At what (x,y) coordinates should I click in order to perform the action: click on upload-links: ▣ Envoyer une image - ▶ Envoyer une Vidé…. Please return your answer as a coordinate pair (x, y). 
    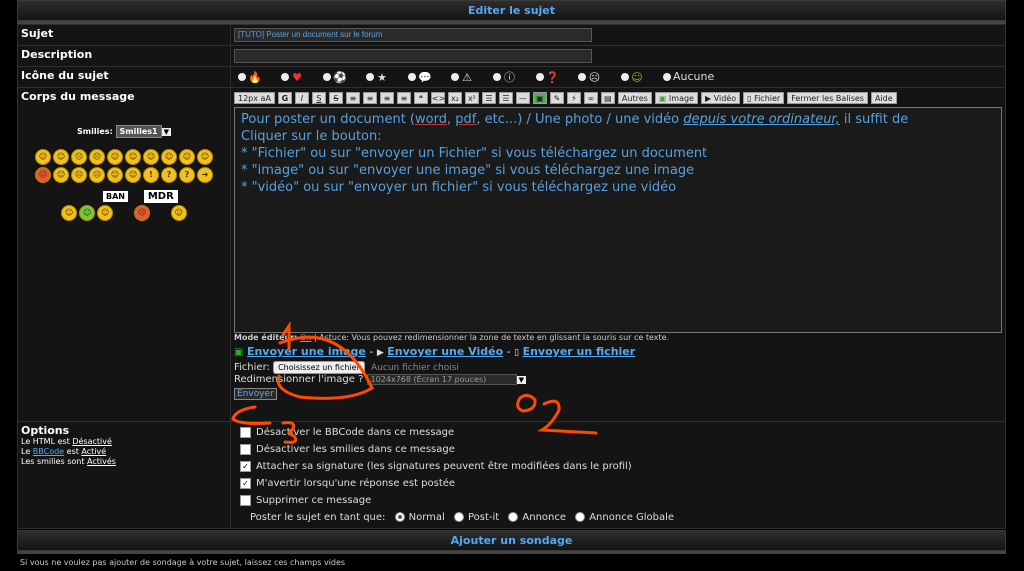
    Looking at the image, I should click on (435, 351).